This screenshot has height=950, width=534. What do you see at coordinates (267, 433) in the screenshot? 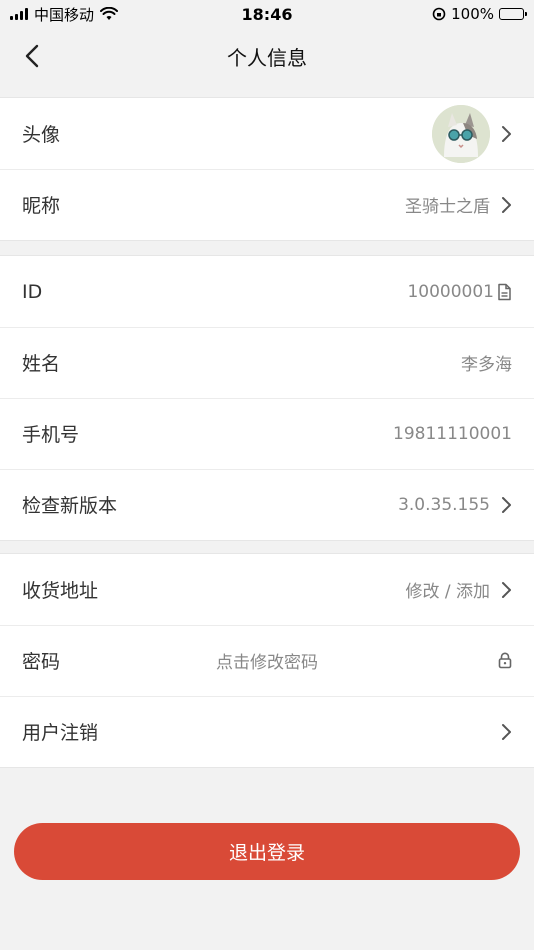
I see `phone-row: 手机号 19811110001` at bounding box center [267, 433].